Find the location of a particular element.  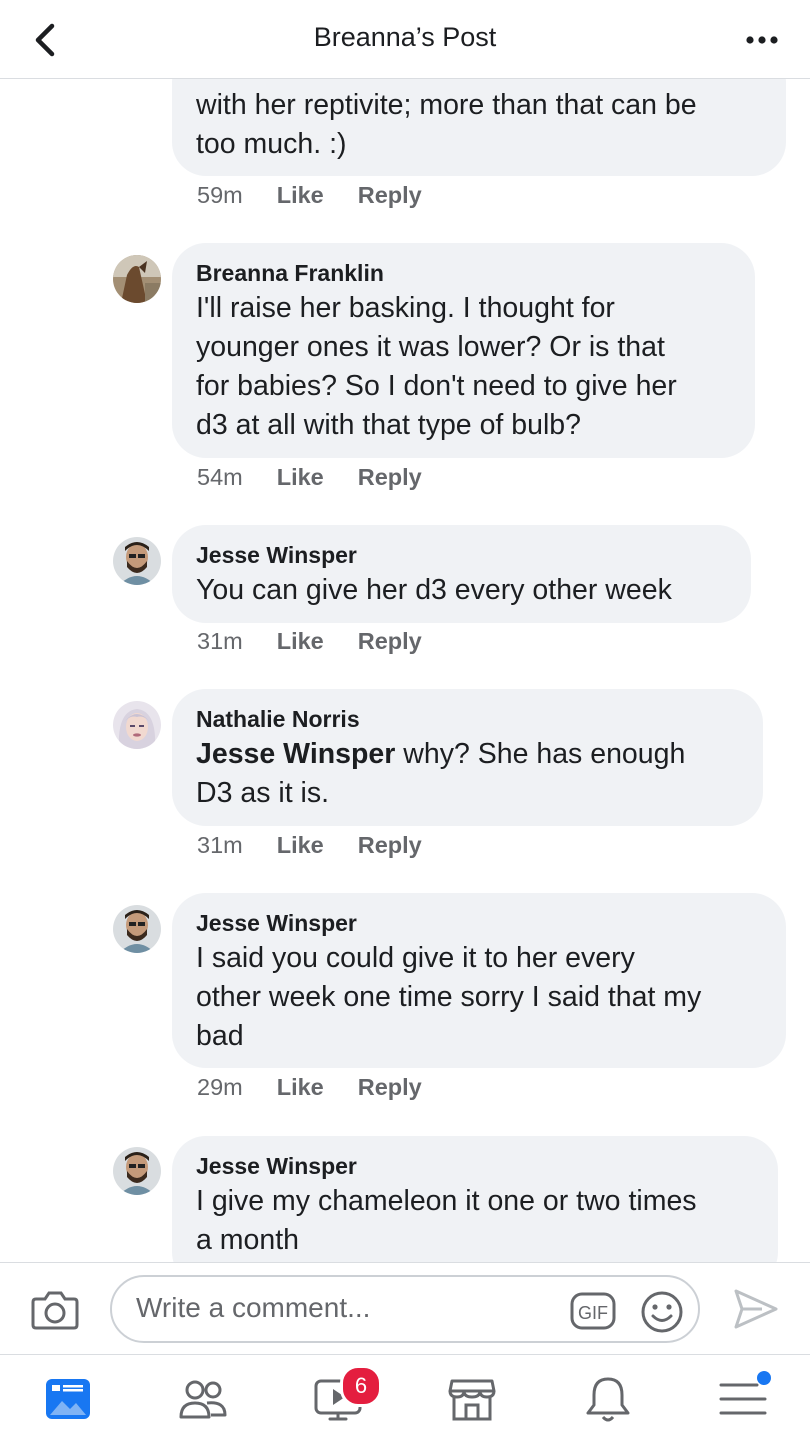

mention-link: Jesse Winsper is located at coordinates (295, 754).